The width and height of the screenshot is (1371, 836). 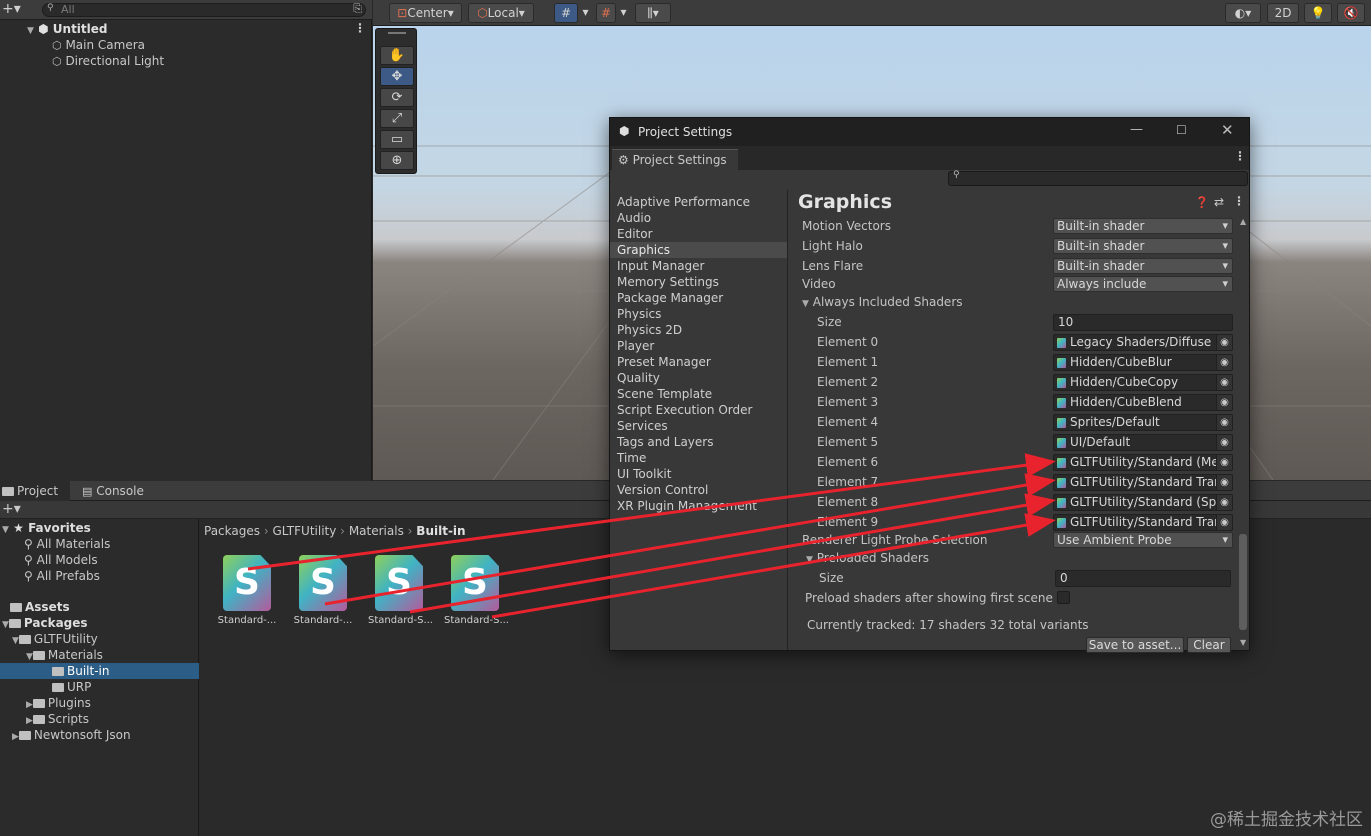 I want to click on folder-urp: URP, so click(x=71, y=687).